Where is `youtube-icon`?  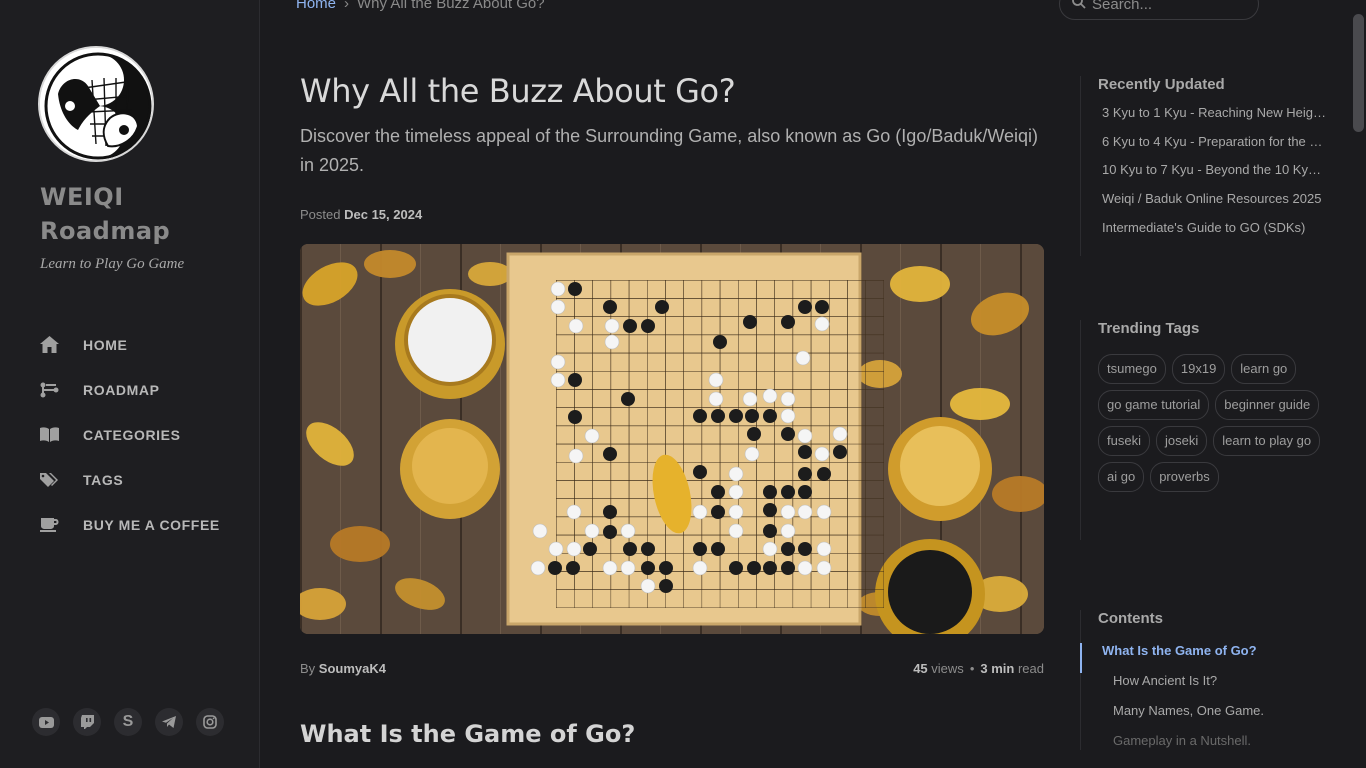
youtube-icon is located at coordinates (46, 722).